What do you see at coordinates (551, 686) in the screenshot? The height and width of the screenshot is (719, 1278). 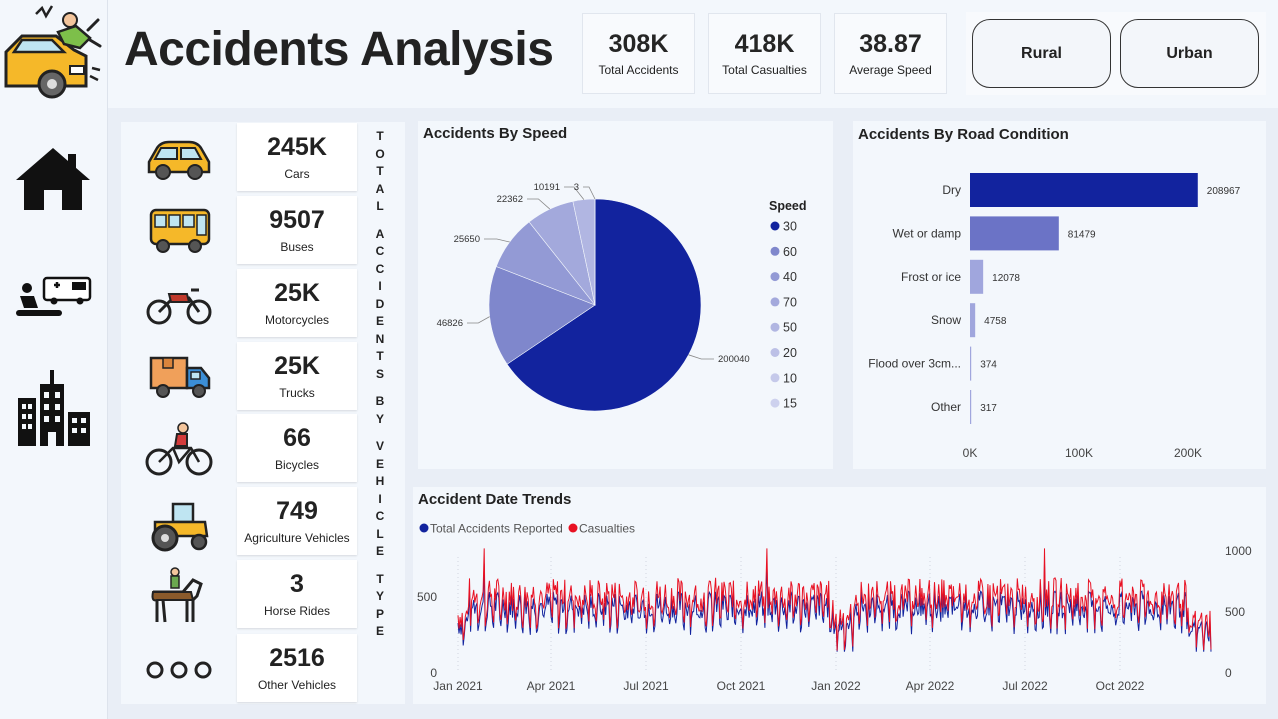 I see `trend-x-tick: Apr 2021` at bounding box center [551, 686].